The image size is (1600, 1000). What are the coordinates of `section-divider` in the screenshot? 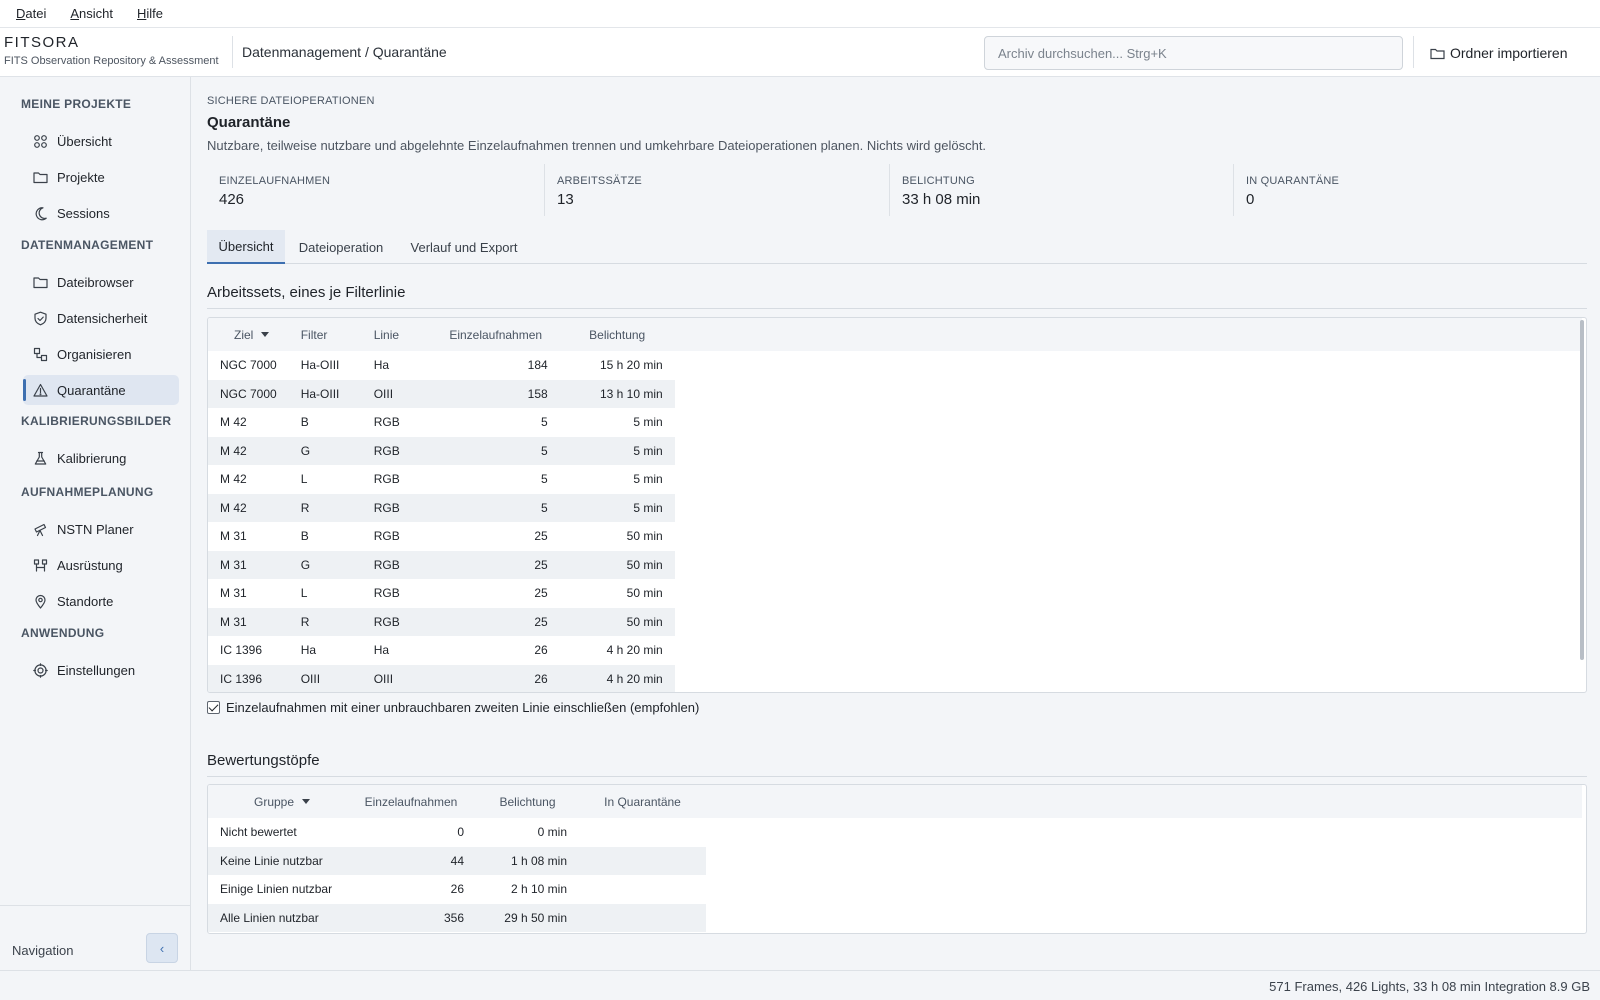 It's located at (897, 308).